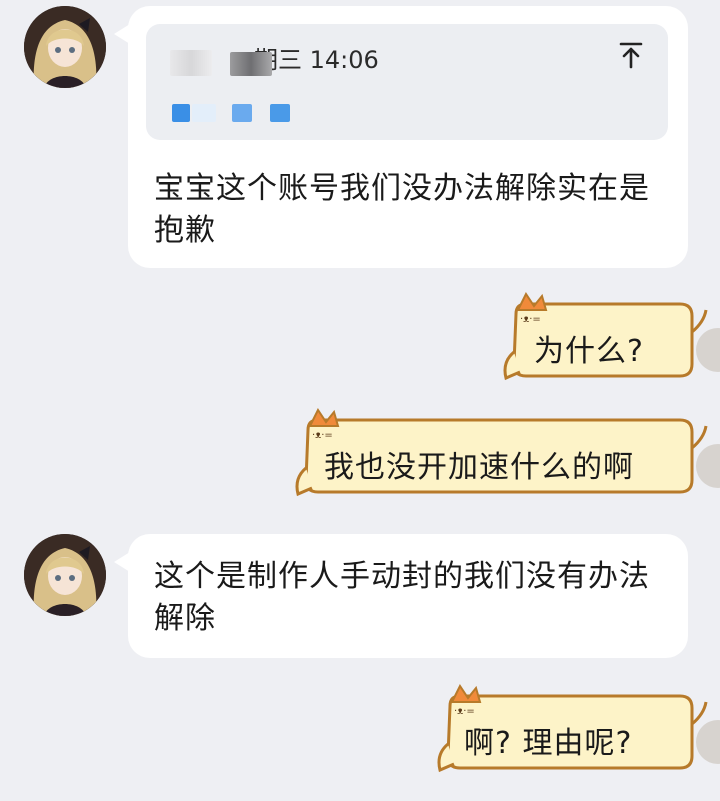  Describe the element at coordinates (548, 743) in the screenshot. I see `message-text: 啊? 理由呢?` at that location.